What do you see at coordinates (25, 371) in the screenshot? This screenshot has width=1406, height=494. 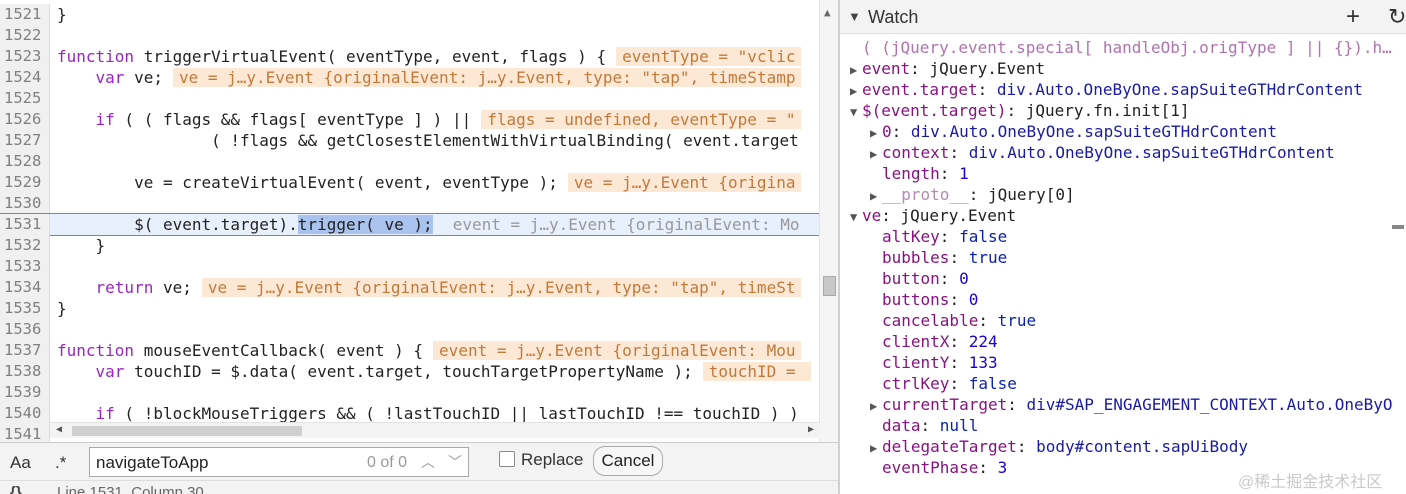 I see `line-number: 1538` at bounding box center [25, 371].